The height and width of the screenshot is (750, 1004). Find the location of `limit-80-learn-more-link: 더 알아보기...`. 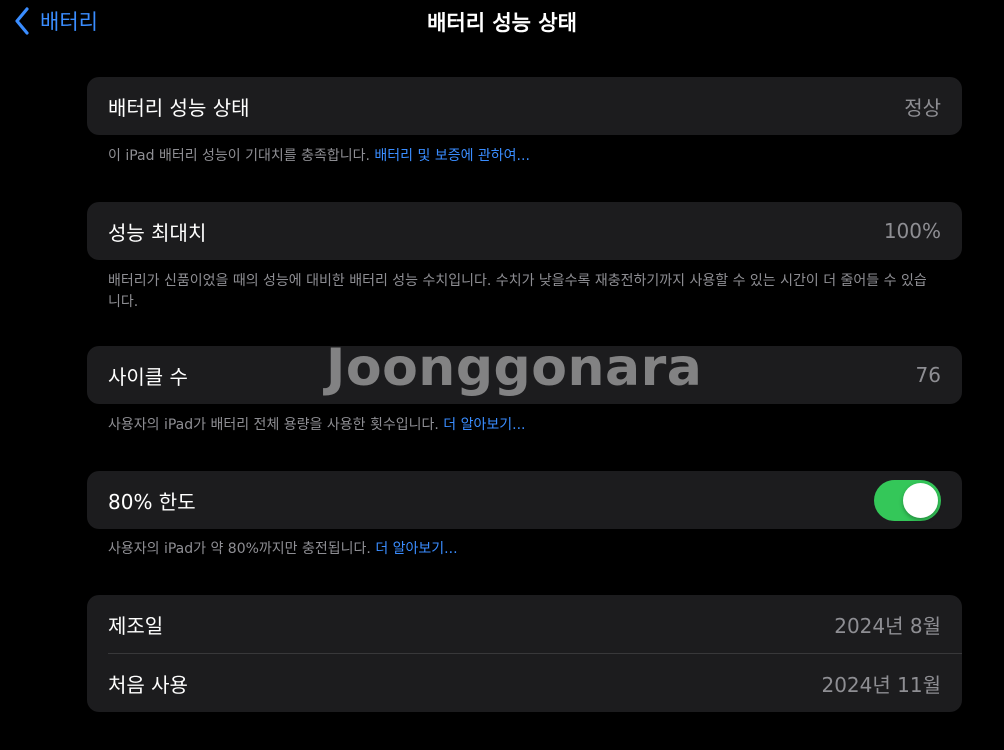

limit-80-learn-more-link: 더 알아보기... is located at coordinates (416, 549).